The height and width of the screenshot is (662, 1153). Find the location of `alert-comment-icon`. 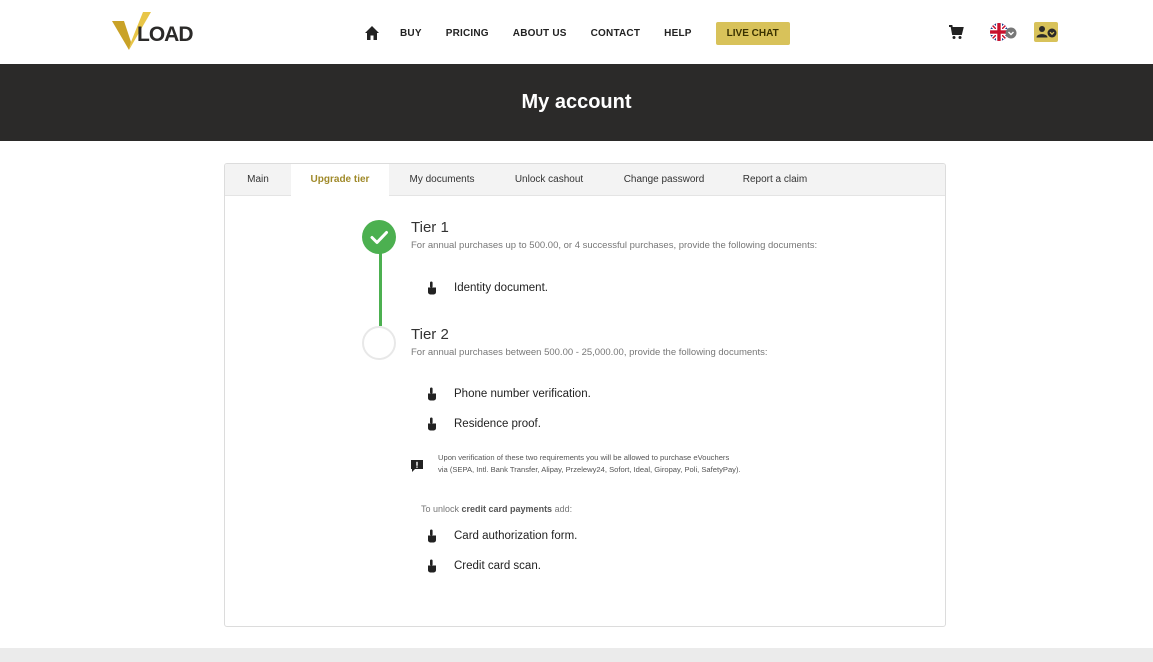

alert-comment-icon is located at coordinates (417, 466).